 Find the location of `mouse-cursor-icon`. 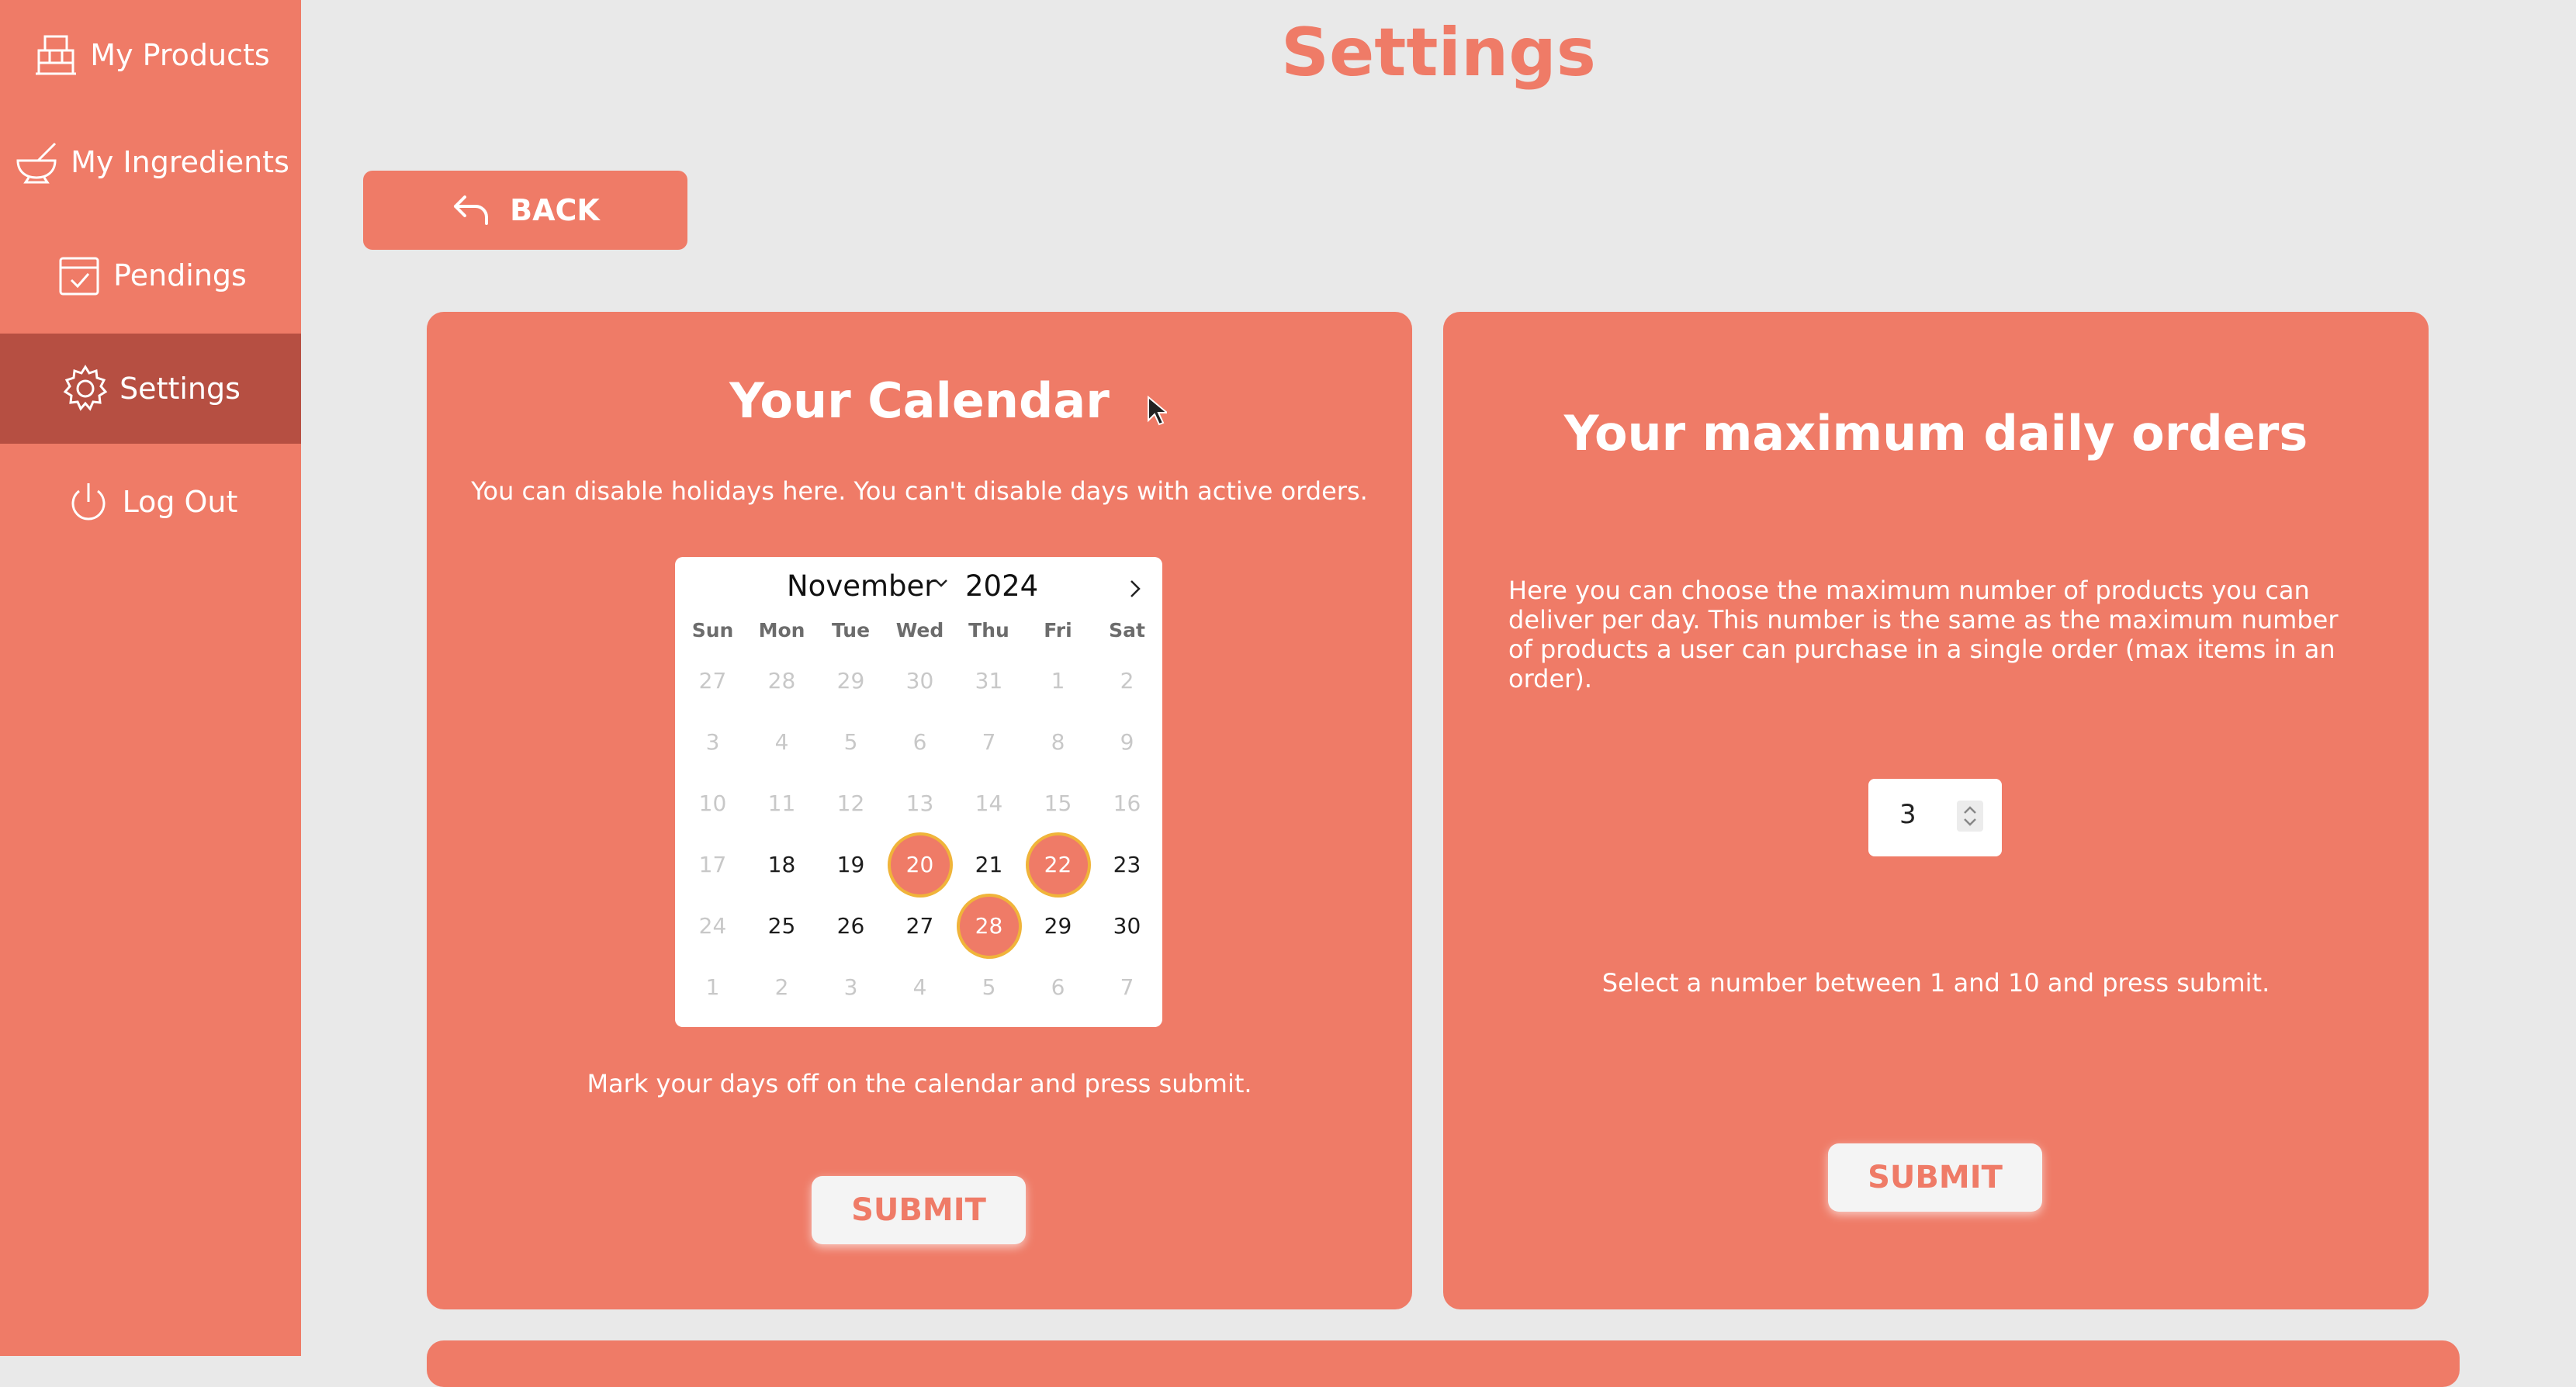

mouse-cursor-icon is located at coordinates (1157, 411).